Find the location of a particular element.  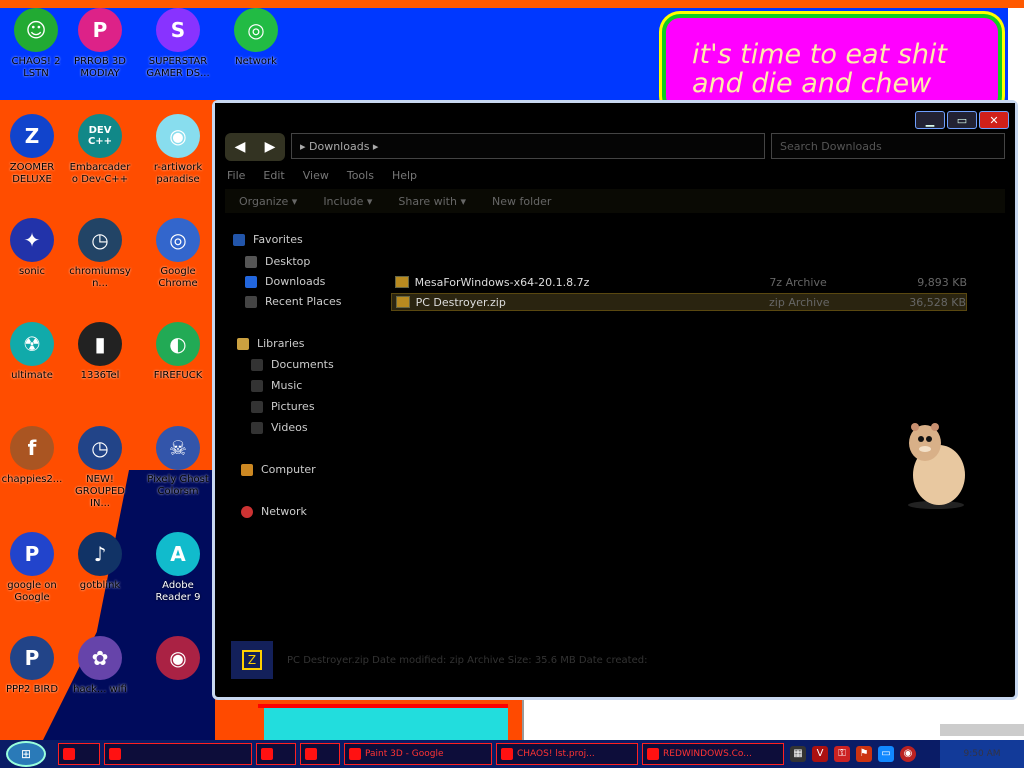

desktop-icon-22: ◉ is located at coordinates (178, 660).